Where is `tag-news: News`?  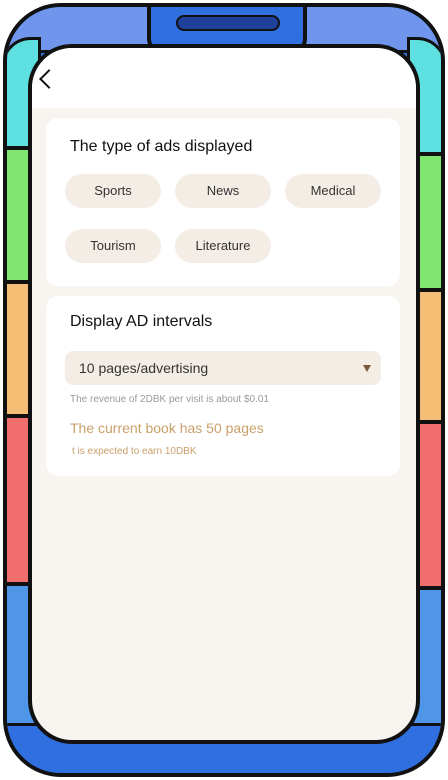 tag-news: News is located at coordinates (223, 191).